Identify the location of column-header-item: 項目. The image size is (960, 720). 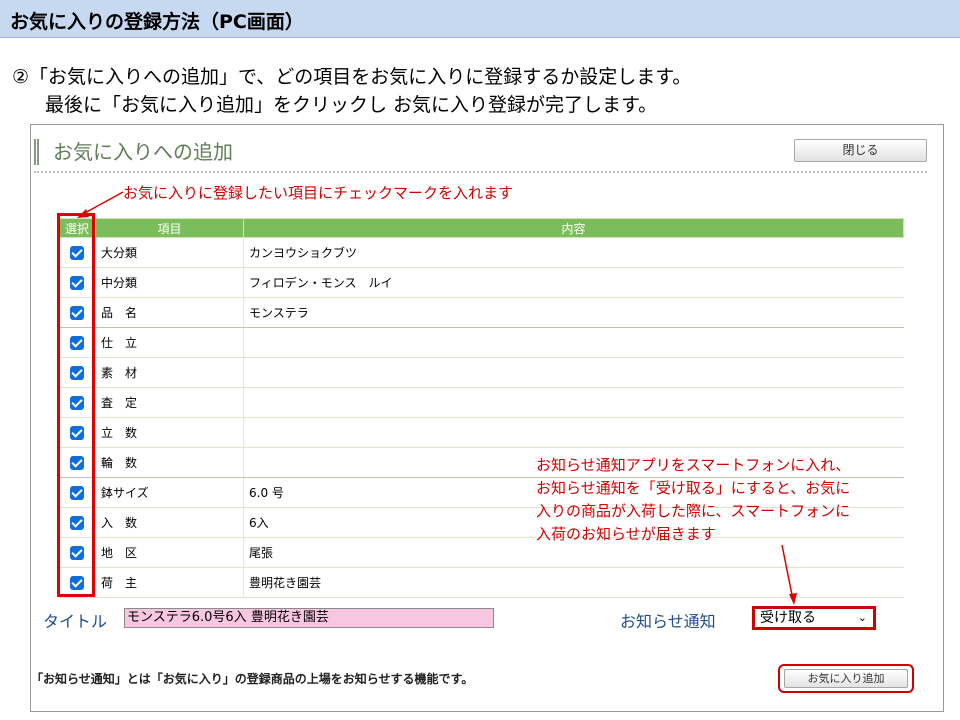
(169, 228).